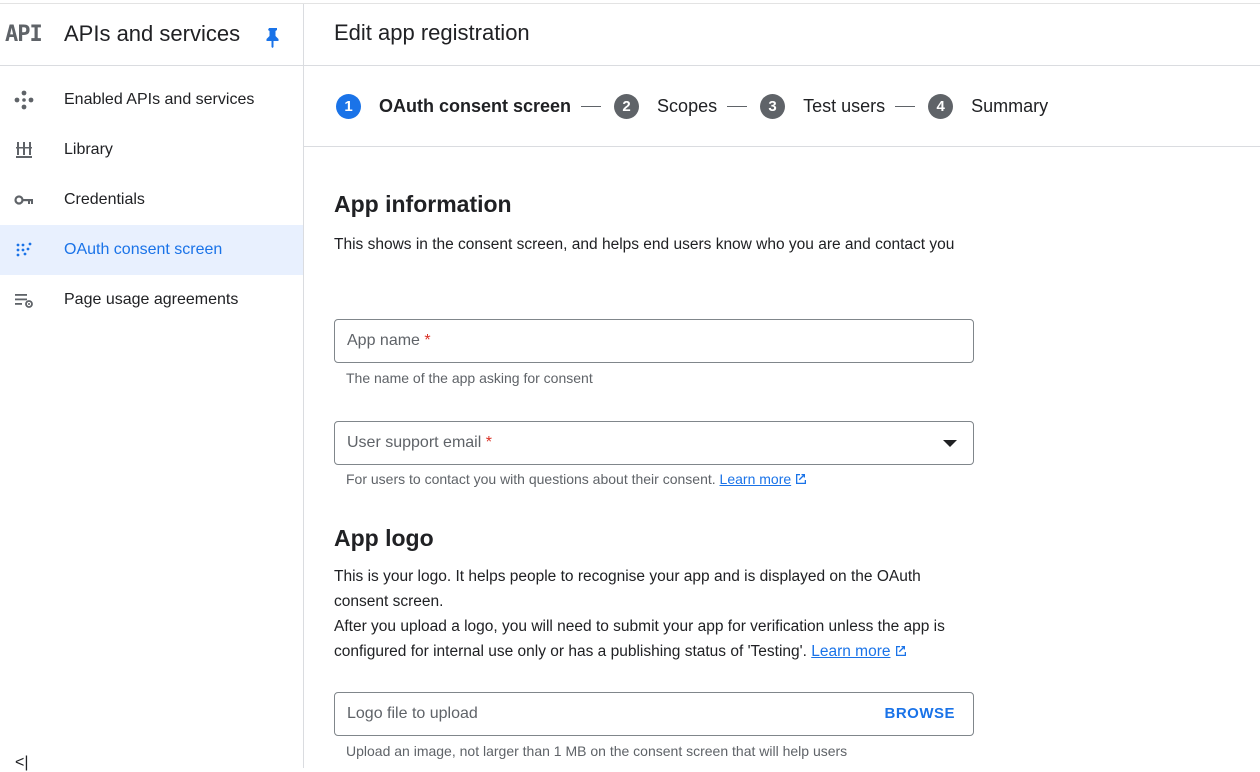  I want to click on sidebar-item-label: Enabled APIs and services, so click(159, 99).